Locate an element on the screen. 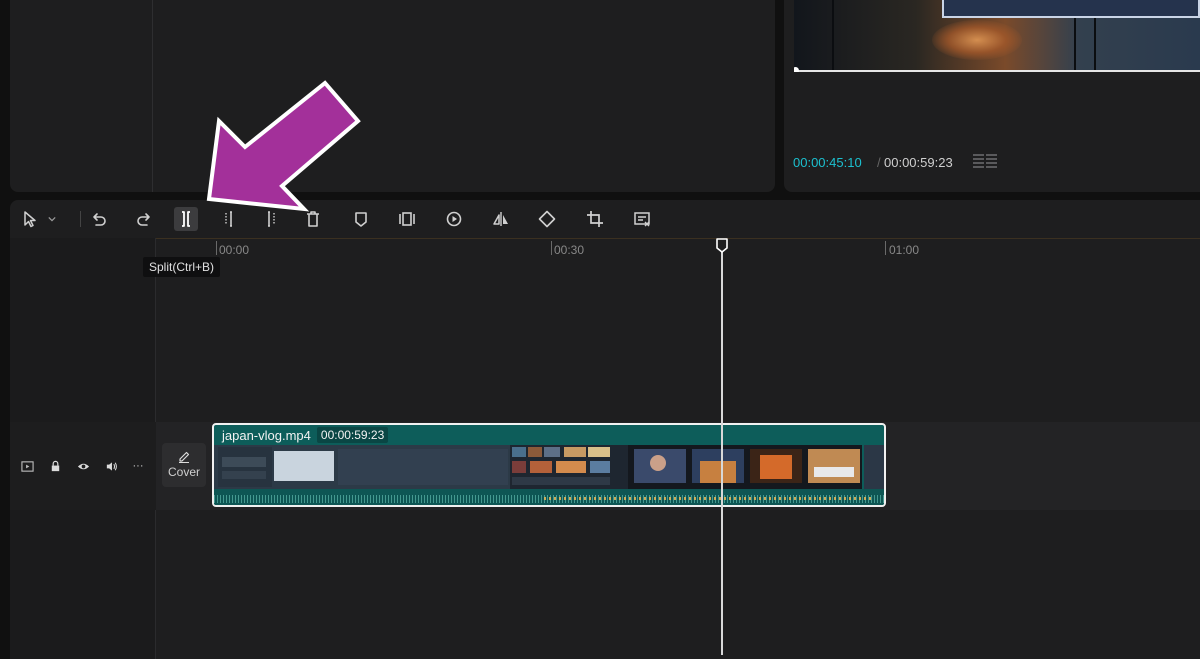 Image resolution: width=1200 pixels, height=659 pixels. toolbar-divider is located at coordinates (80, 219).